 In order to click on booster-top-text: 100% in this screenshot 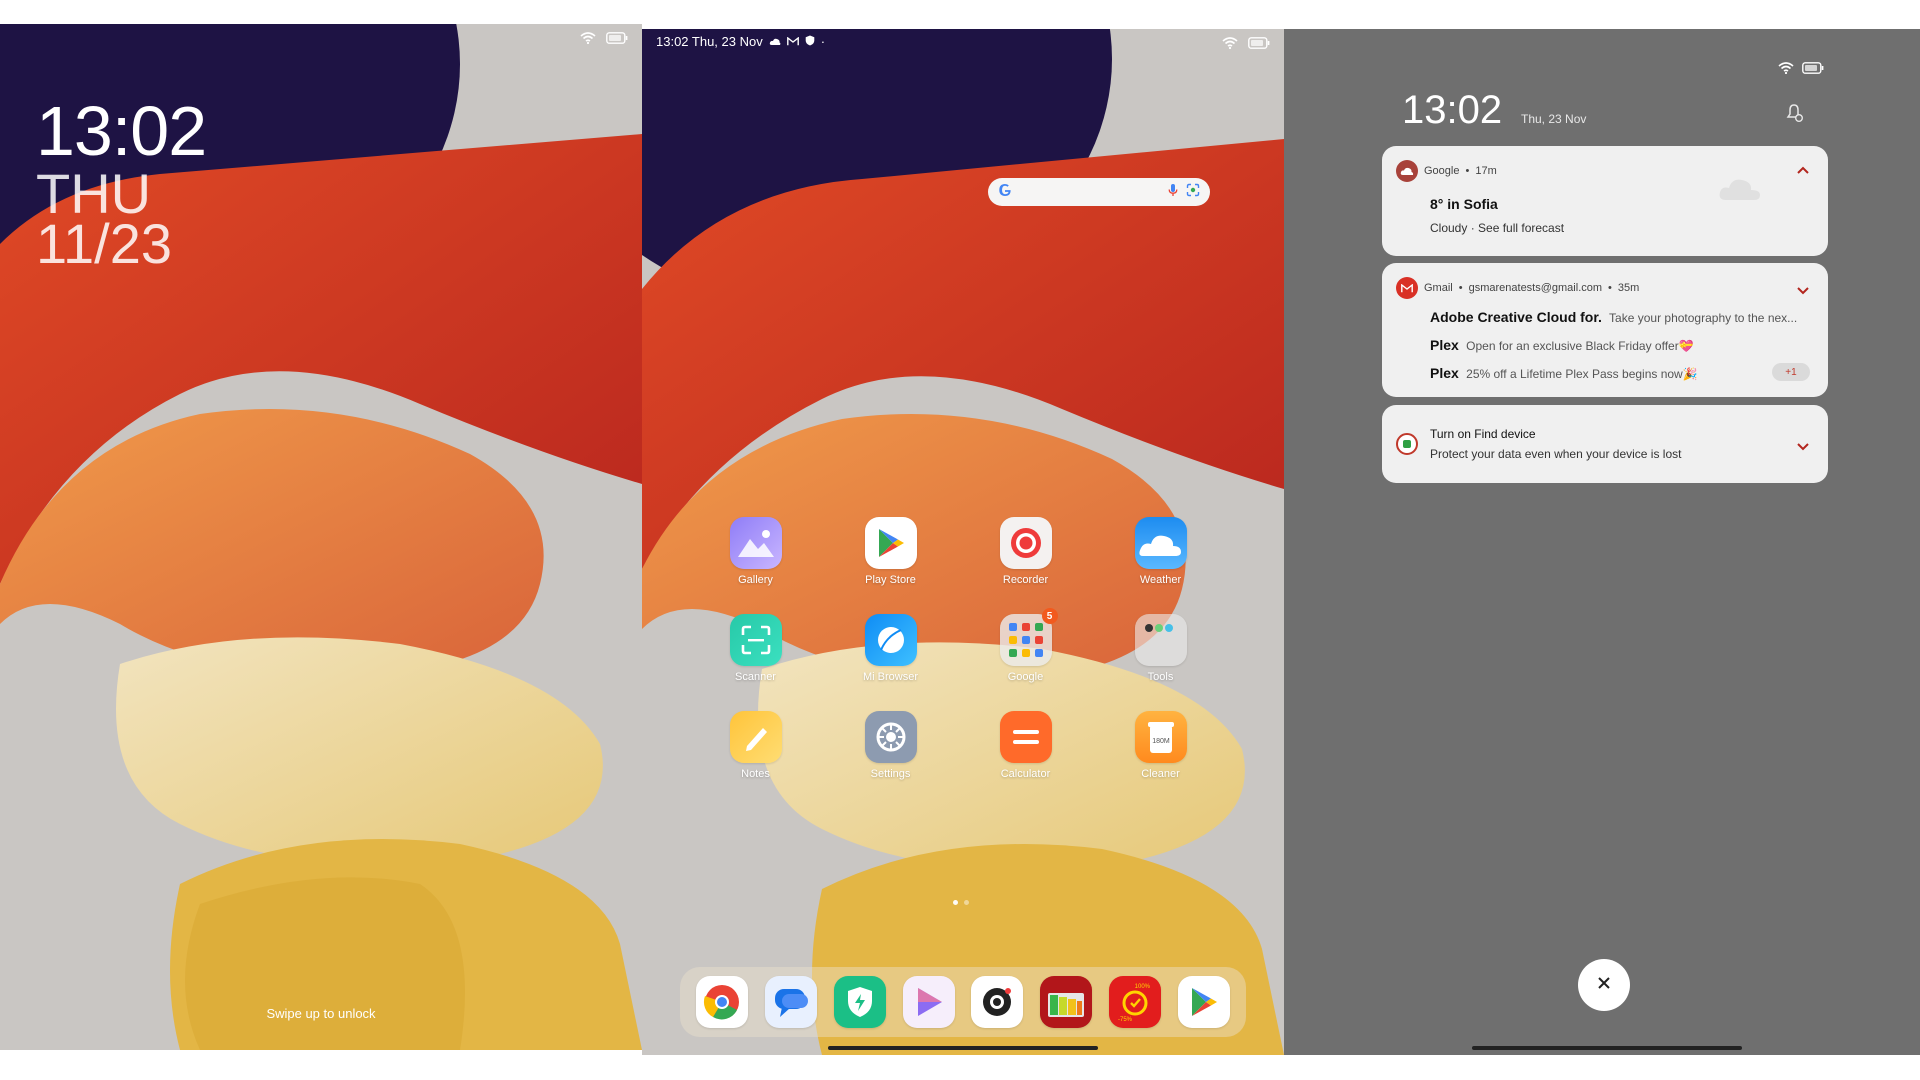, I will do `click(1143, 987)`.